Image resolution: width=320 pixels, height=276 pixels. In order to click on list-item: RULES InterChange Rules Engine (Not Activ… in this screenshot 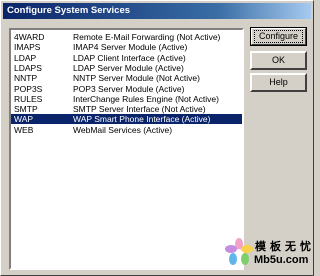, I will do `click(126, 99)`.